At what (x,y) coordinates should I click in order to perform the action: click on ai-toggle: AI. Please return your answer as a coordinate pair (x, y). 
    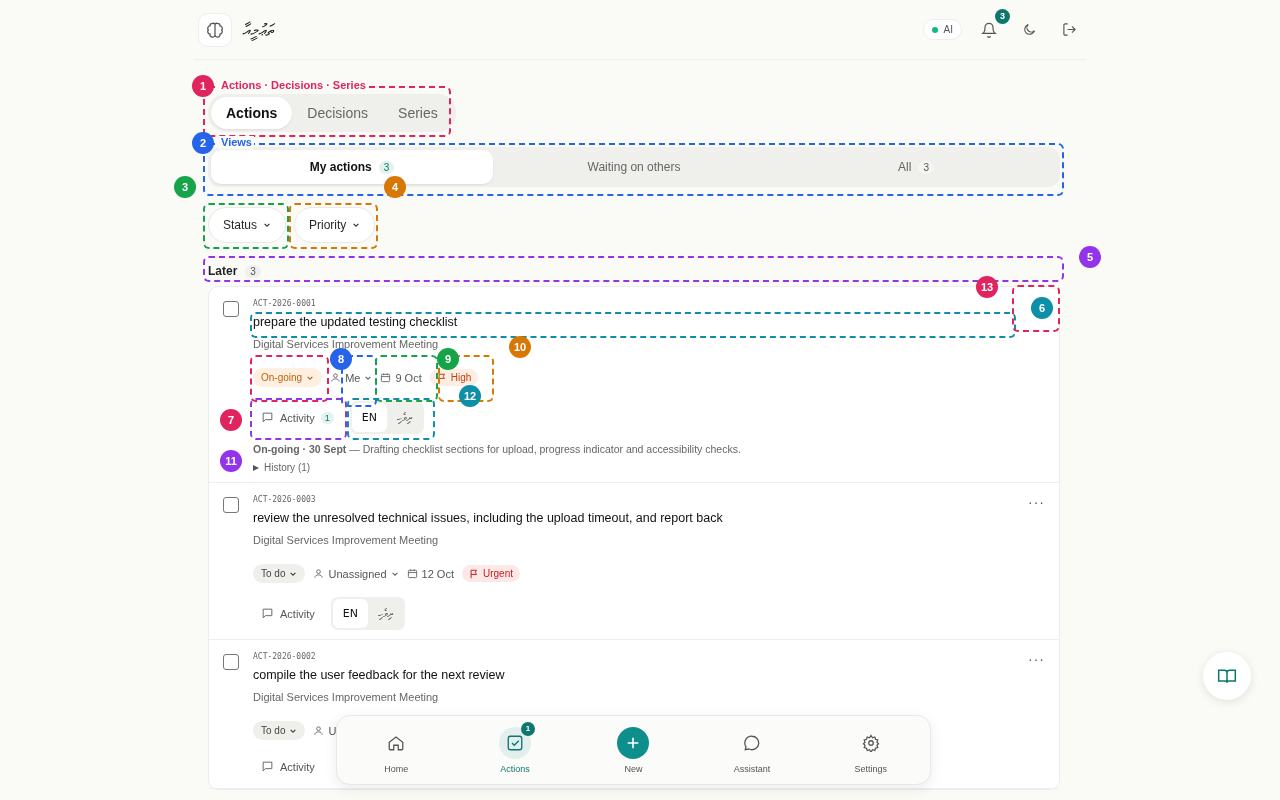
    Looking at the image, I should click on (942, 29).